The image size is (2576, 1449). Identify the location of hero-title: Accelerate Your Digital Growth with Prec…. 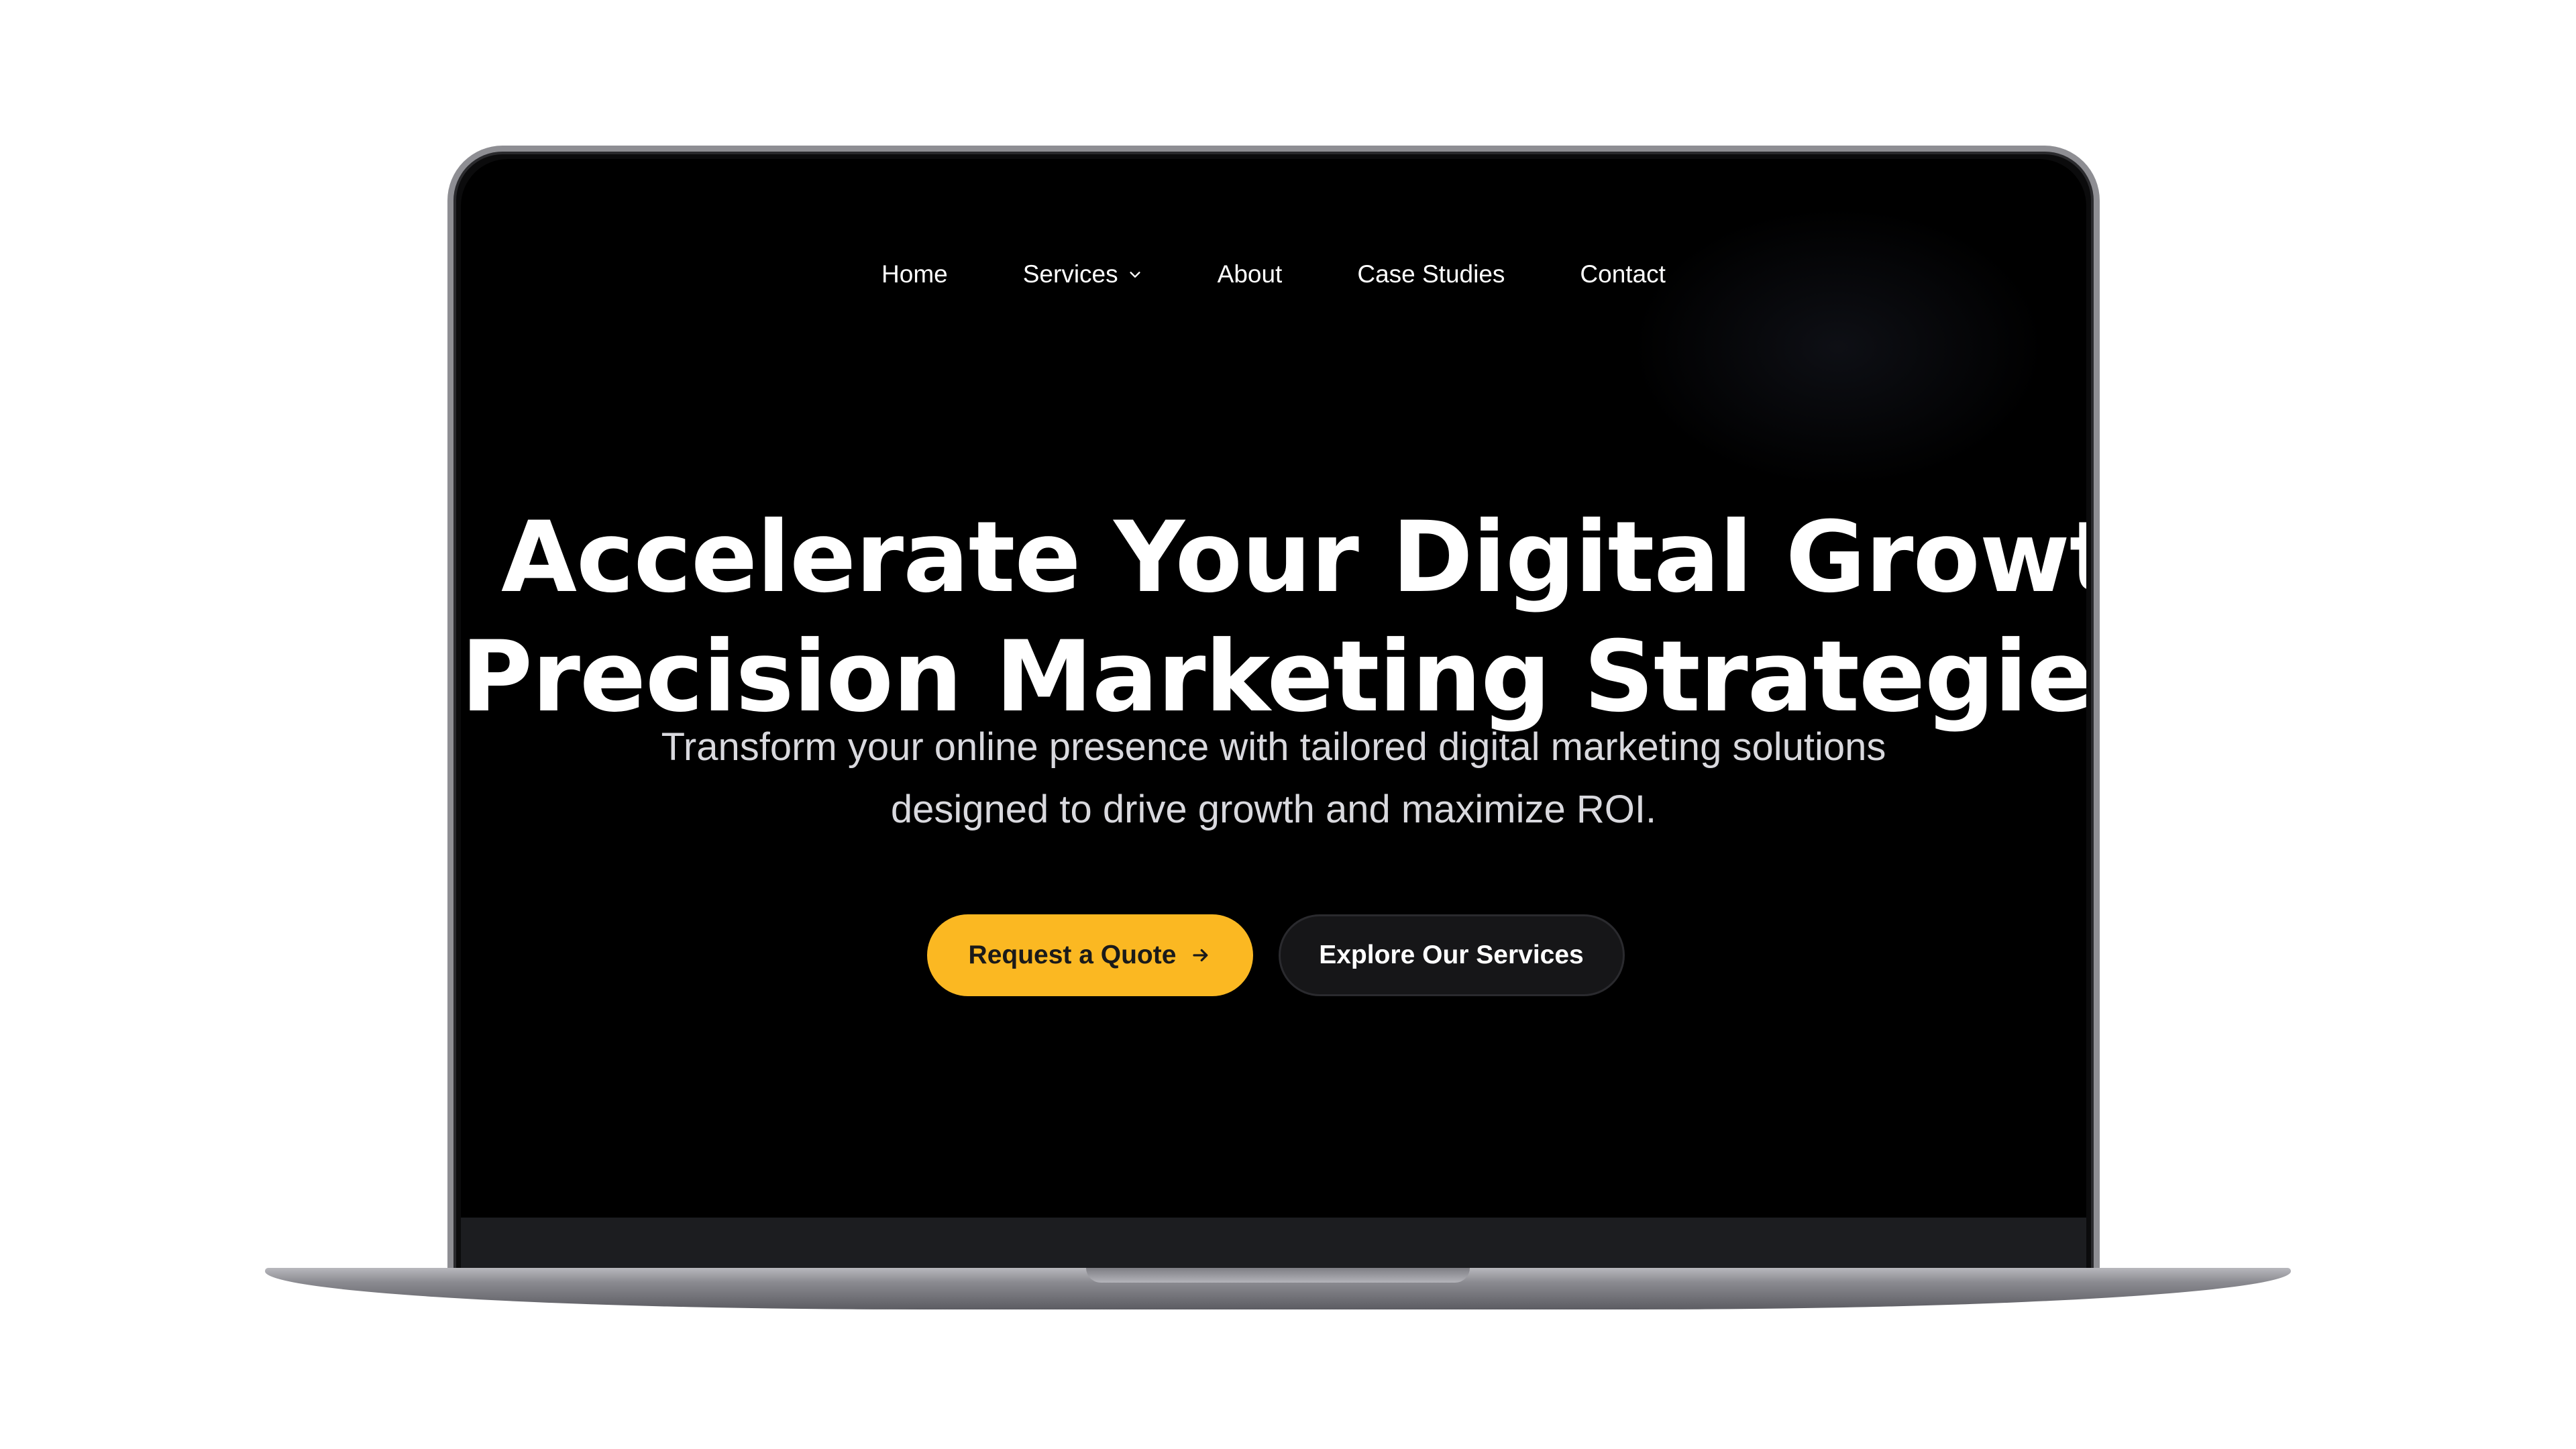
(1273, 617).